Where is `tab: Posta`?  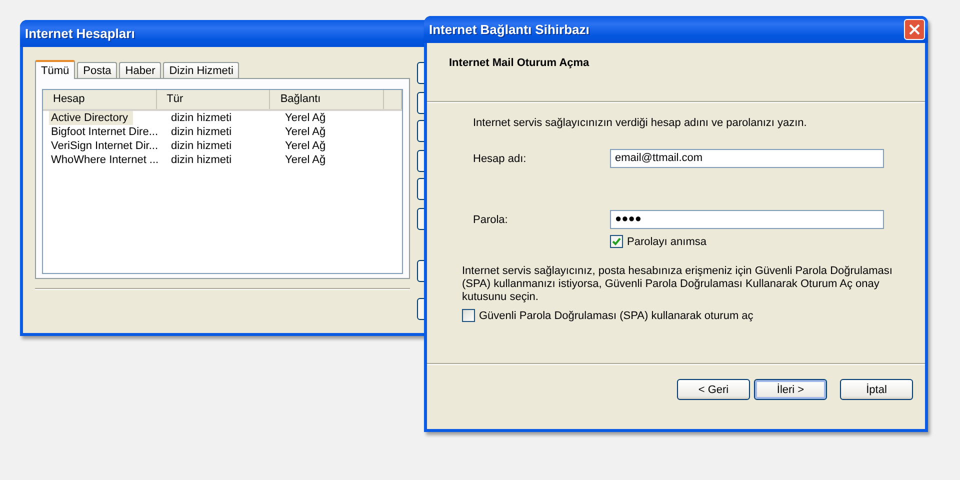 tab: Posta is located at coordinates (97, 70).